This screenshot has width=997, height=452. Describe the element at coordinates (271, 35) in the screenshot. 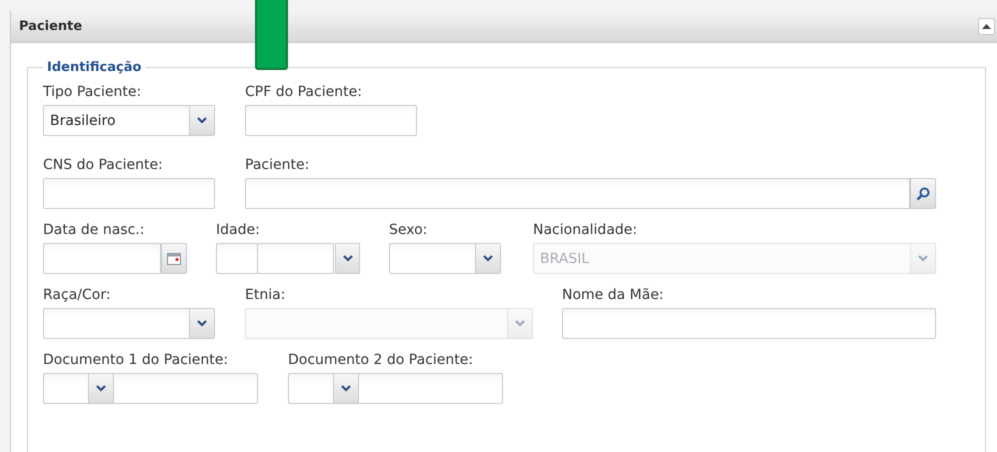

I see `highlight-marker` at that location.